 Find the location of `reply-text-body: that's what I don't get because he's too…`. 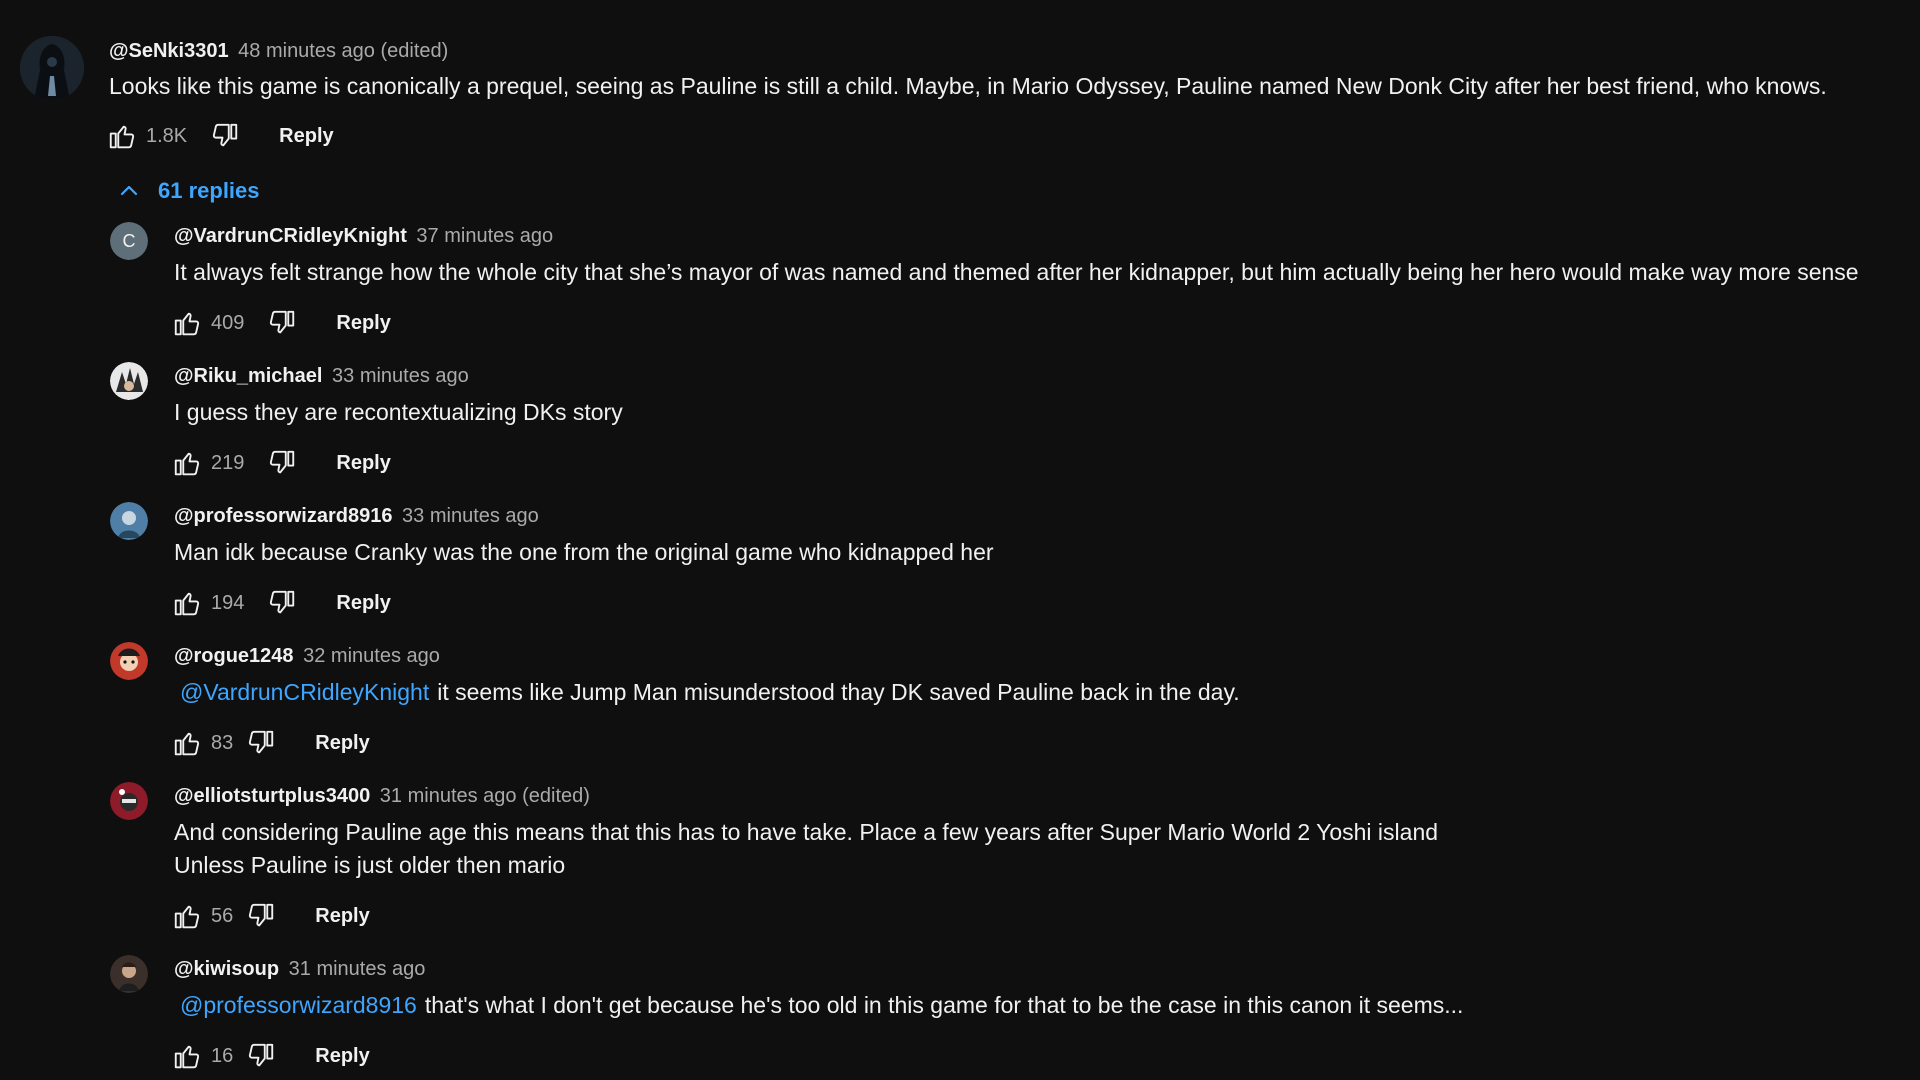

reply-text-body: that's what I don't get because he's too… is located at coordinates (944, 1005).